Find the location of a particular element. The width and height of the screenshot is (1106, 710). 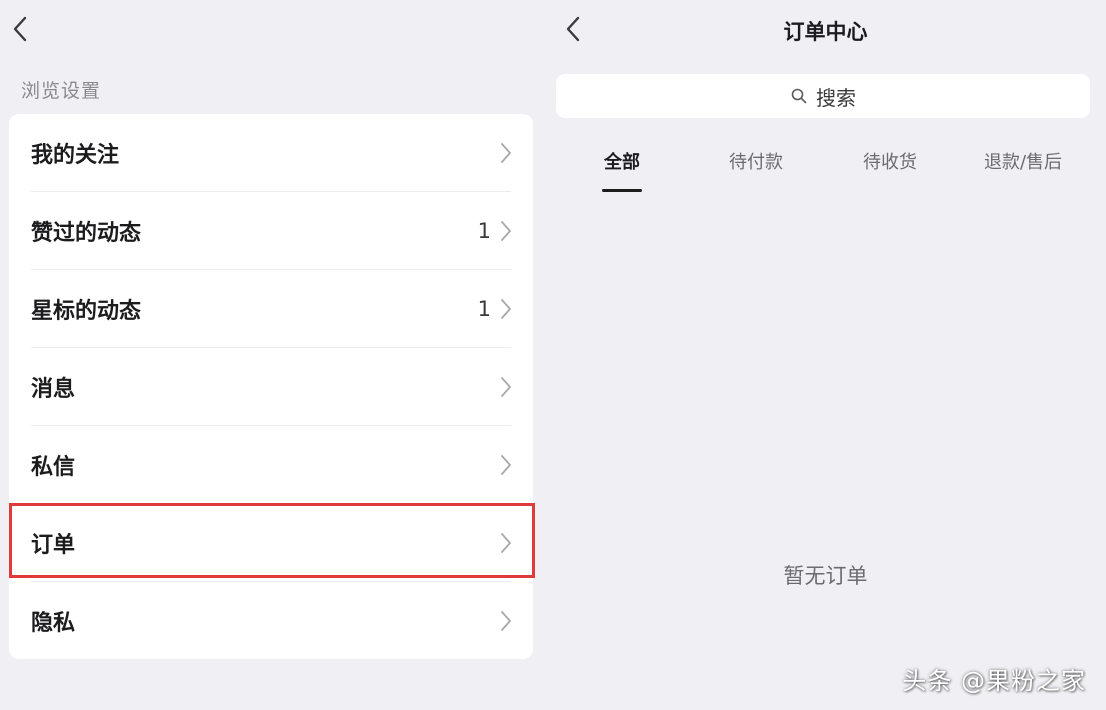

menu-item-label: 订单 is located at coordinates (53, 545).